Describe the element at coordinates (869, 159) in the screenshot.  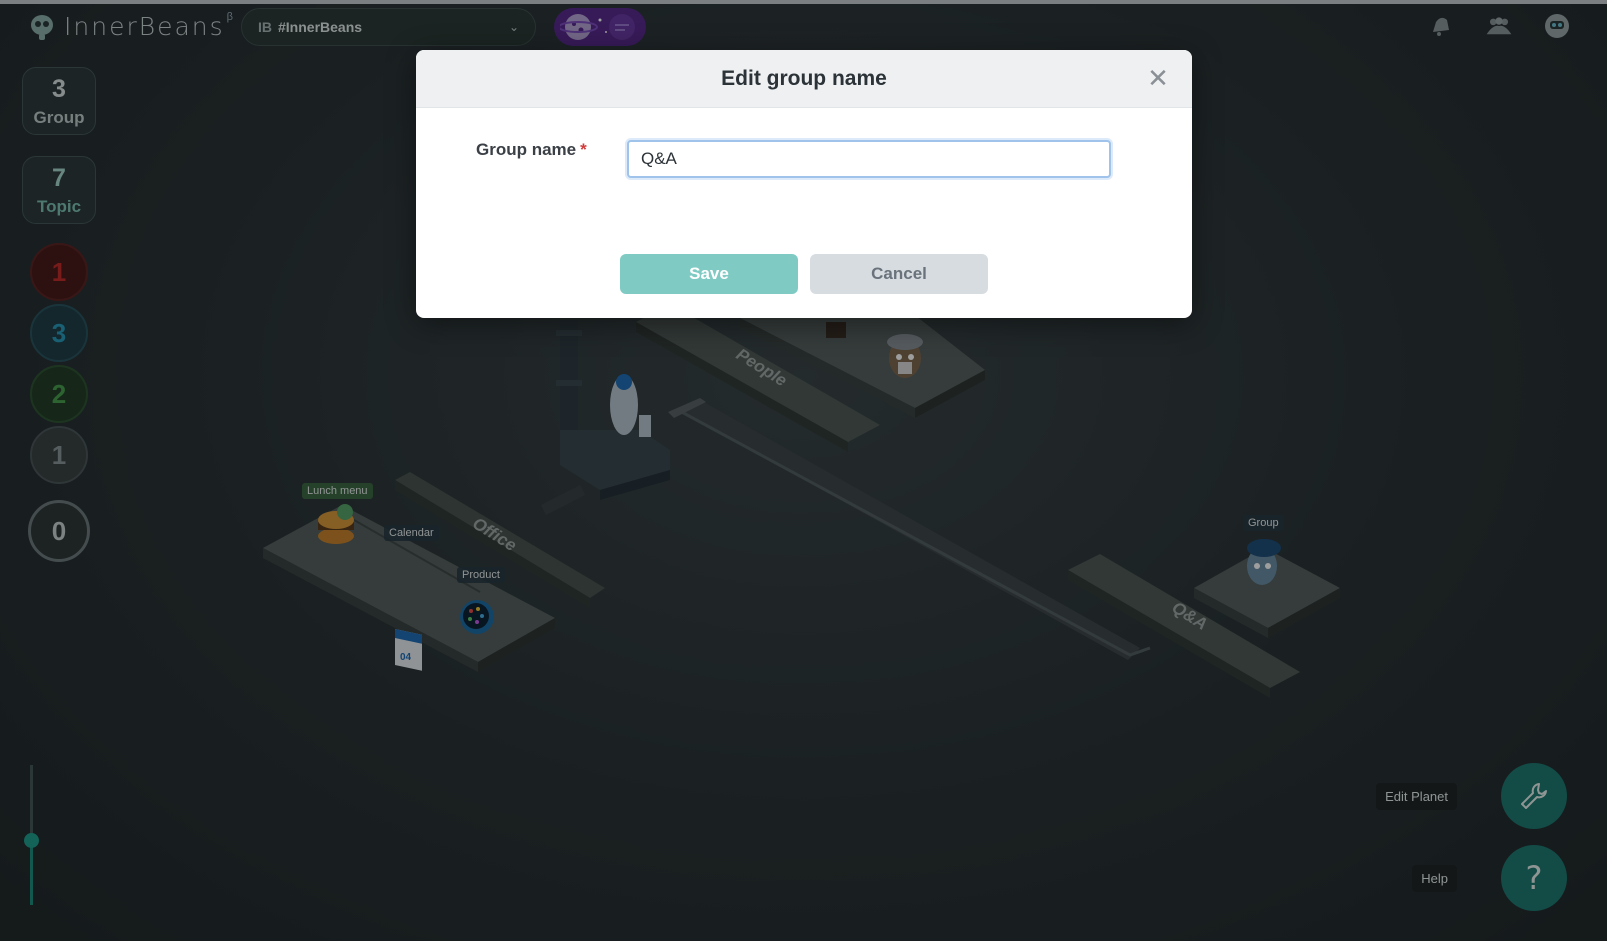
I see `group-name-input` at that location.